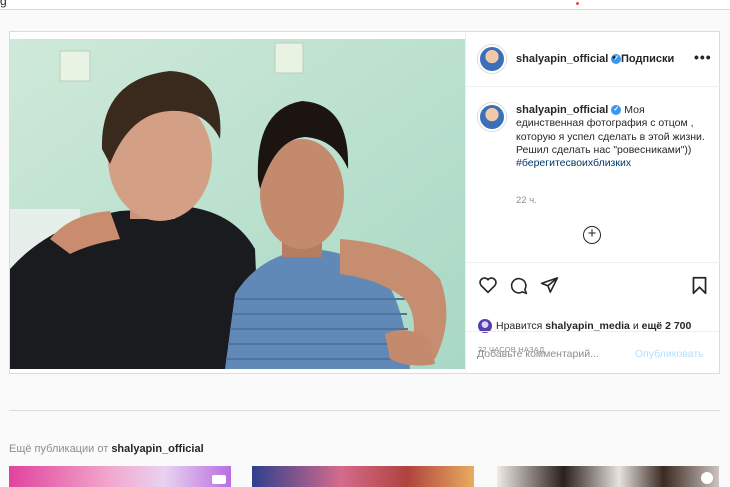 The height and width of the screenshot is (487, 730). I want to click on caption-hashtag: #берегитесвоихблизких, so click(573, 163).